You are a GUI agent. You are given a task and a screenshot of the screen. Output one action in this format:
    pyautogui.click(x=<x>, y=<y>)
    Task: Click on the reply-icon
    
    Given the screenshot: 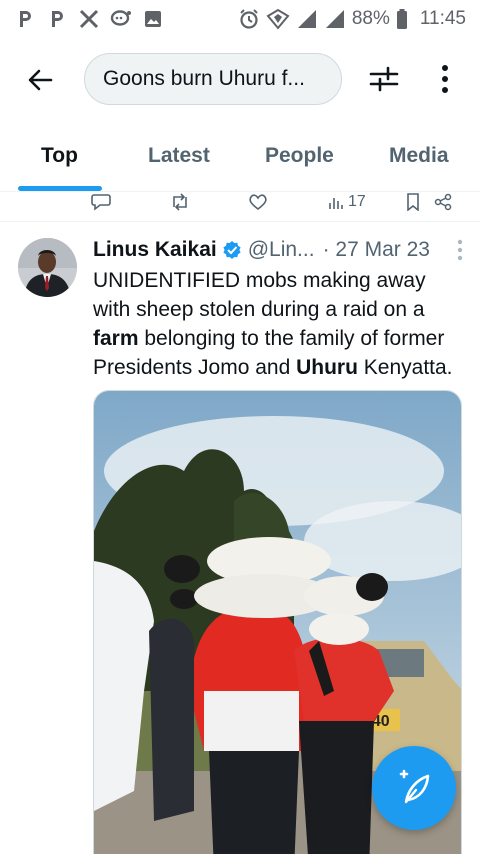 What is the action you would take?
    pyautogui.click(x=101, y=202)
    